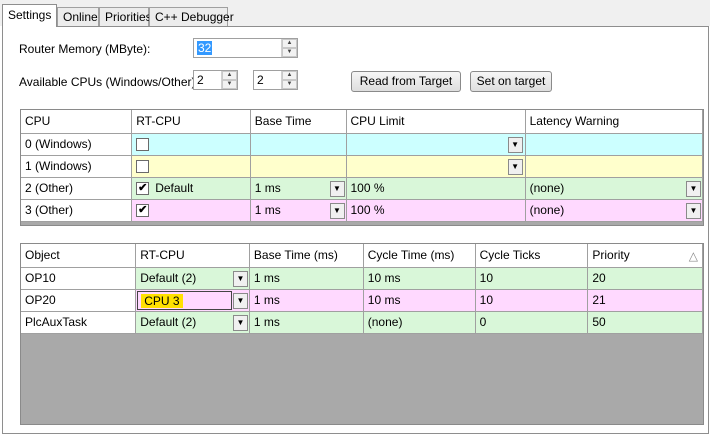  Describe the element at coordinates (168, 322) in the screenshot. I see `rt-cpu-value: Default (2)` at that location.